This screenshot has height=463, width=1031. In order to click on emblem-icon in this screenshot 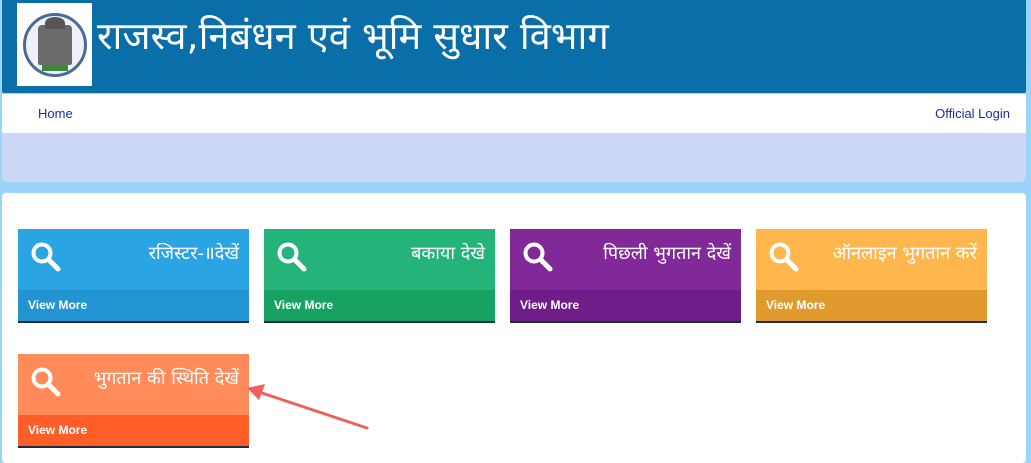, I will do `click(54, 44)`.